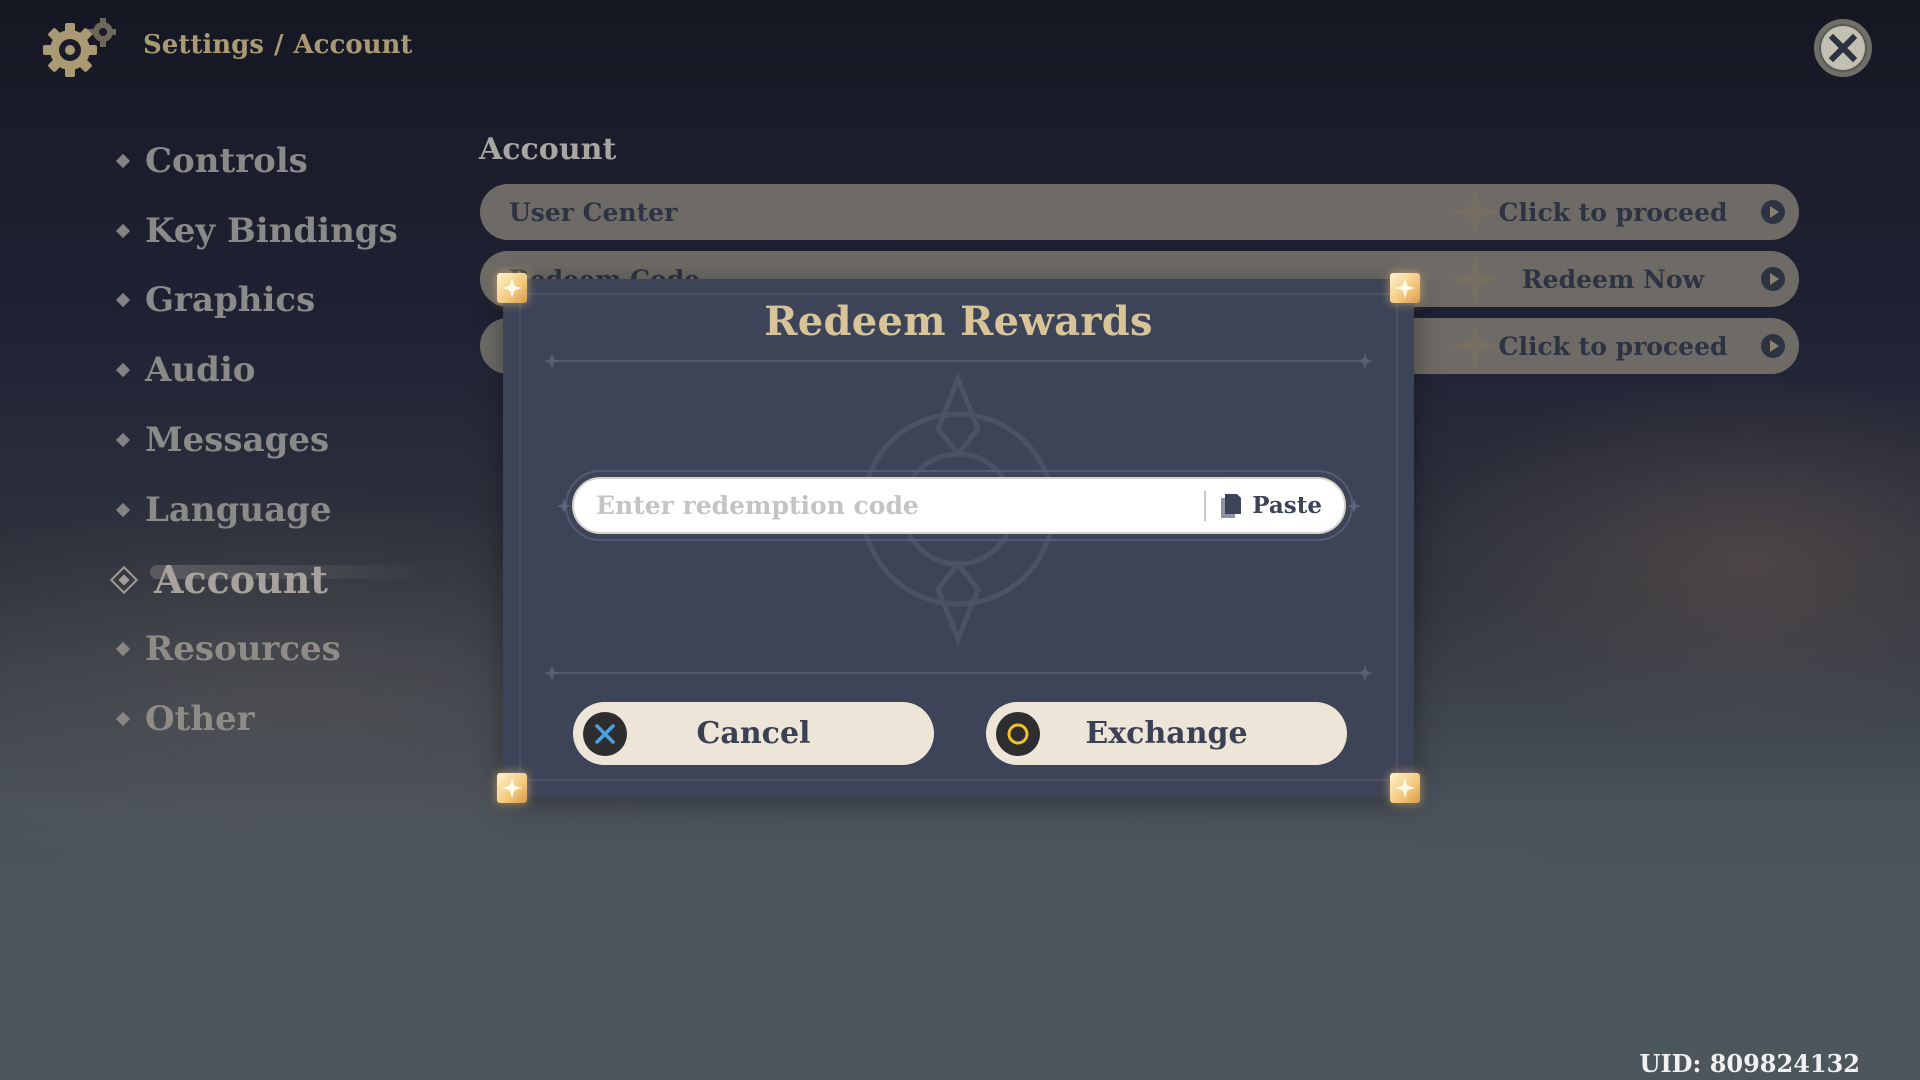 The width and height of the screenshot is (1920, 1080). I want to click on redemption-code-input, so click(889, 505).